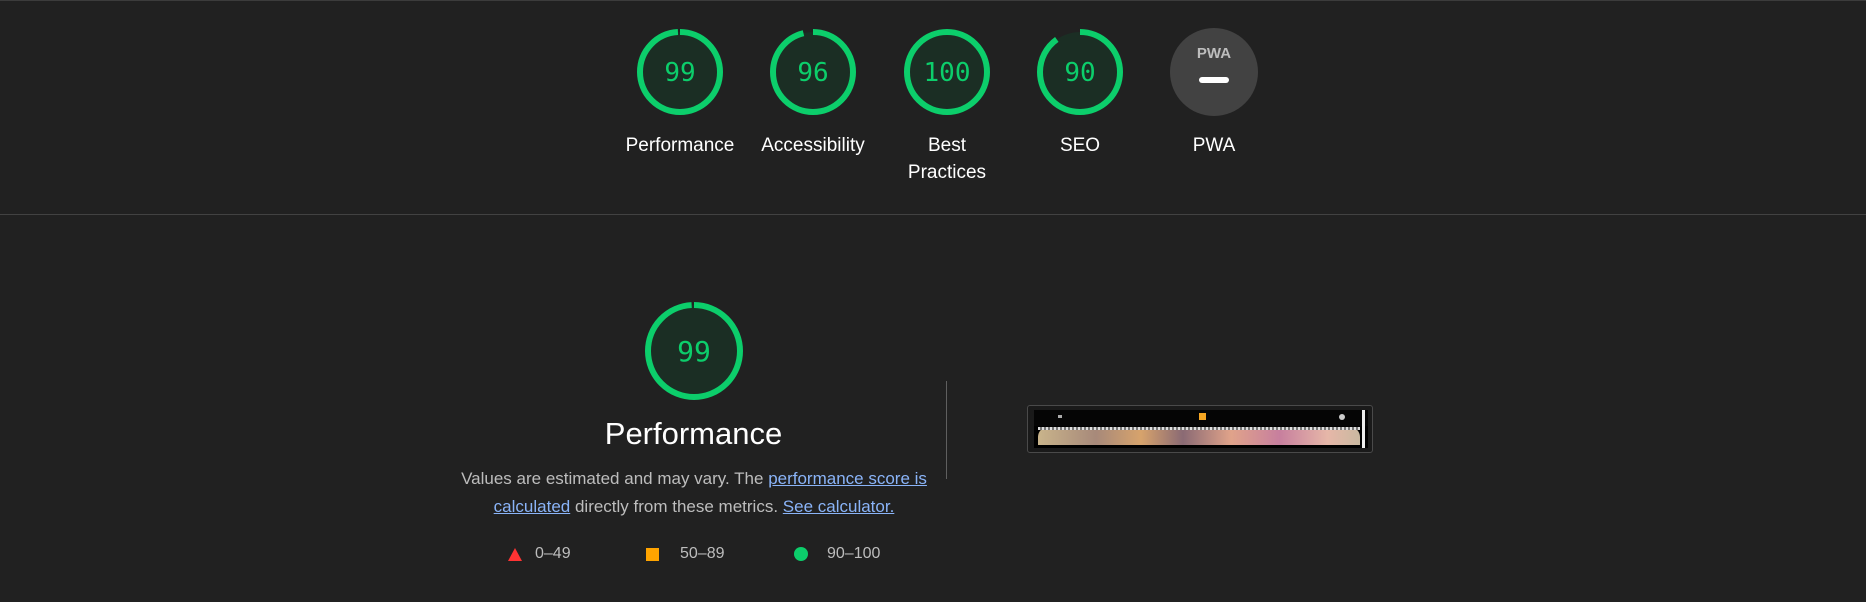  I want to click on seo-label: SEO, so click(1080, 145).